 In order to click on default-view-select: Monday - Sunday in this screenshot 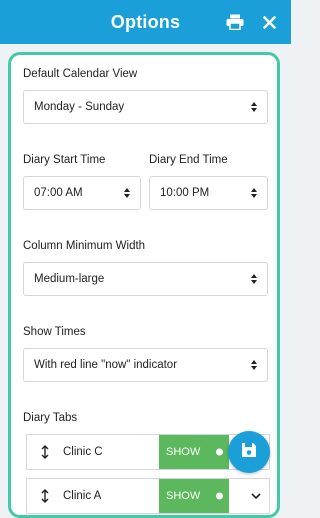, I will do `click(145, 107)`.